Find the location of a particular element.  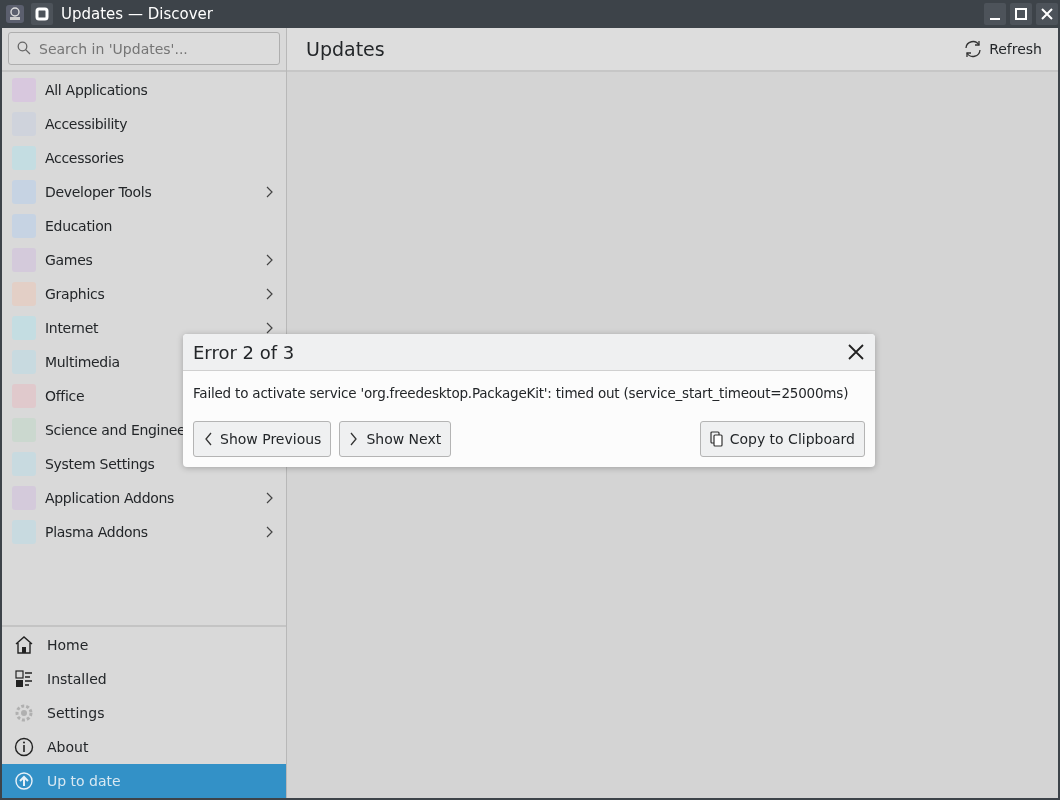

category-item: Developer Tools is located at coordinates (144, 192).